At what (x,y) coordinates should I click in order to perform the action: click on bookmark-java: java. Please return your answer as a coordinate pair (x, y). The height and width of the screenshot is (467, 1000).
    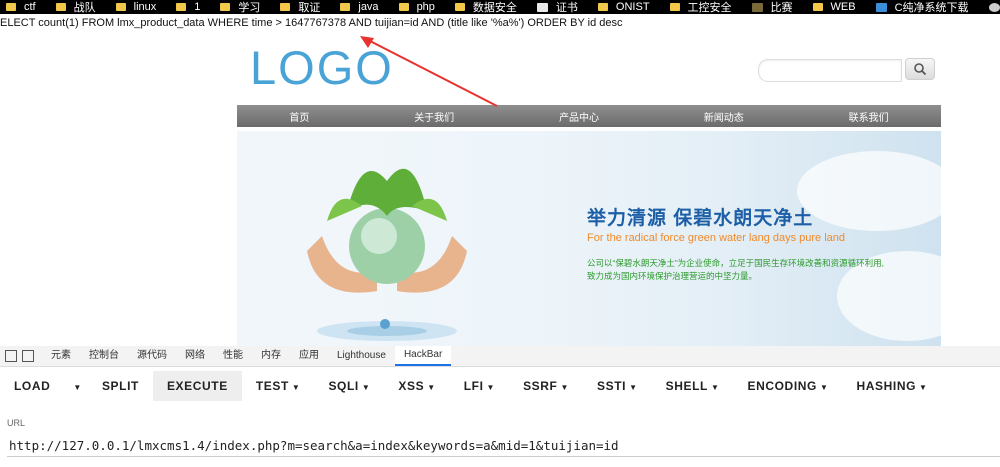
    Looking at the image, I should click on (359, 7).